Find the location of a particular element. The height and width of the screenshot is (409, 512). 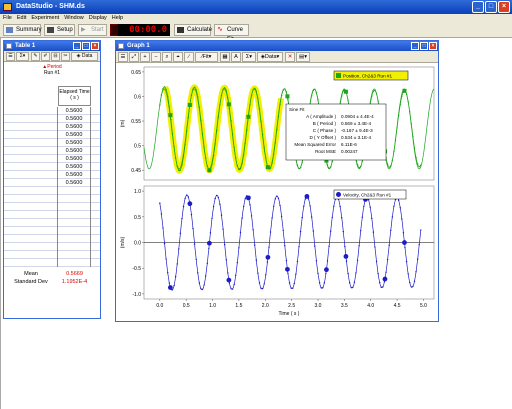

slope-icon: ∕ is located at coordinates (189, 57).